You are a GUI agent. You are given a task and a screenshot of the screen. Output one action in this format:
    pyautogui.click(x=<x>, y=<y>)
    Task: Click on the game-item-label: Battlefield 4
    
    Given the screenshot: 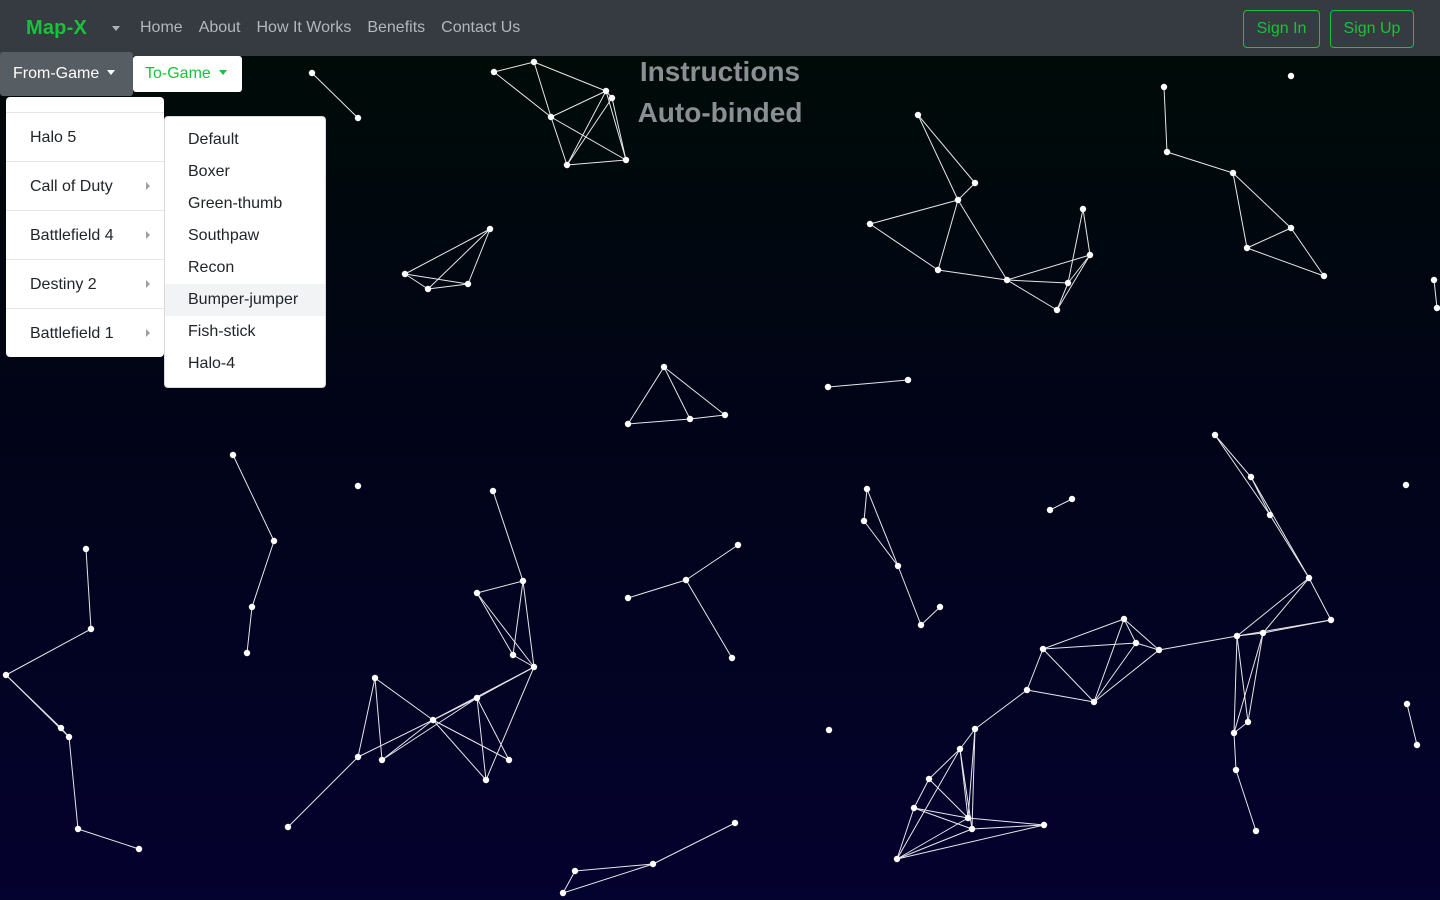 What is the action you would take?
    pyautogui.click(x=72, y=235)
    